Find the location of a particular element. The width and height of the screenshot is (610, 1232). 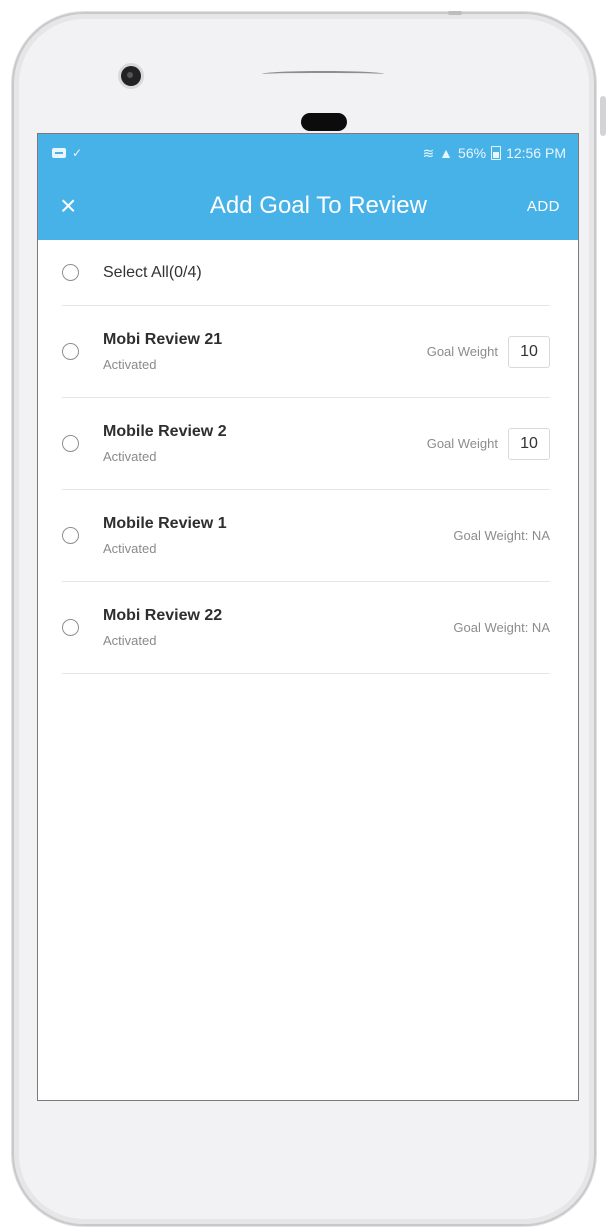

list-item: Mobile Review 2 Activated Goal Weight is located at coordinates (306, 444).